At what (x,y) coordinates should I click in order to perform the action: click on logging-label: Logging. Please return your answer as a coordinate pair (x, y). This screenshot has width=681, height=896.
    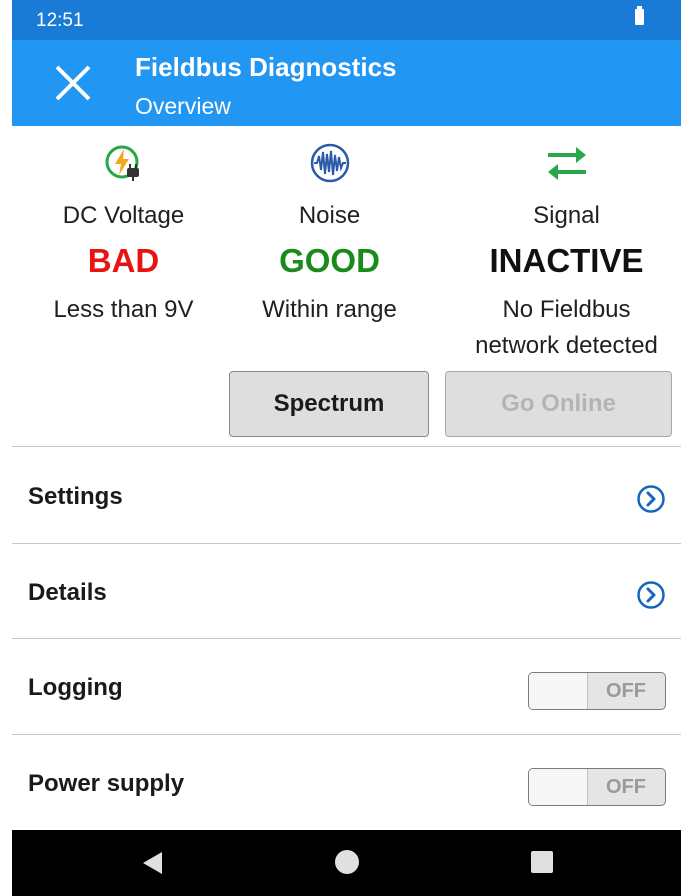
    Looking at the image, I should click on (75, 687).